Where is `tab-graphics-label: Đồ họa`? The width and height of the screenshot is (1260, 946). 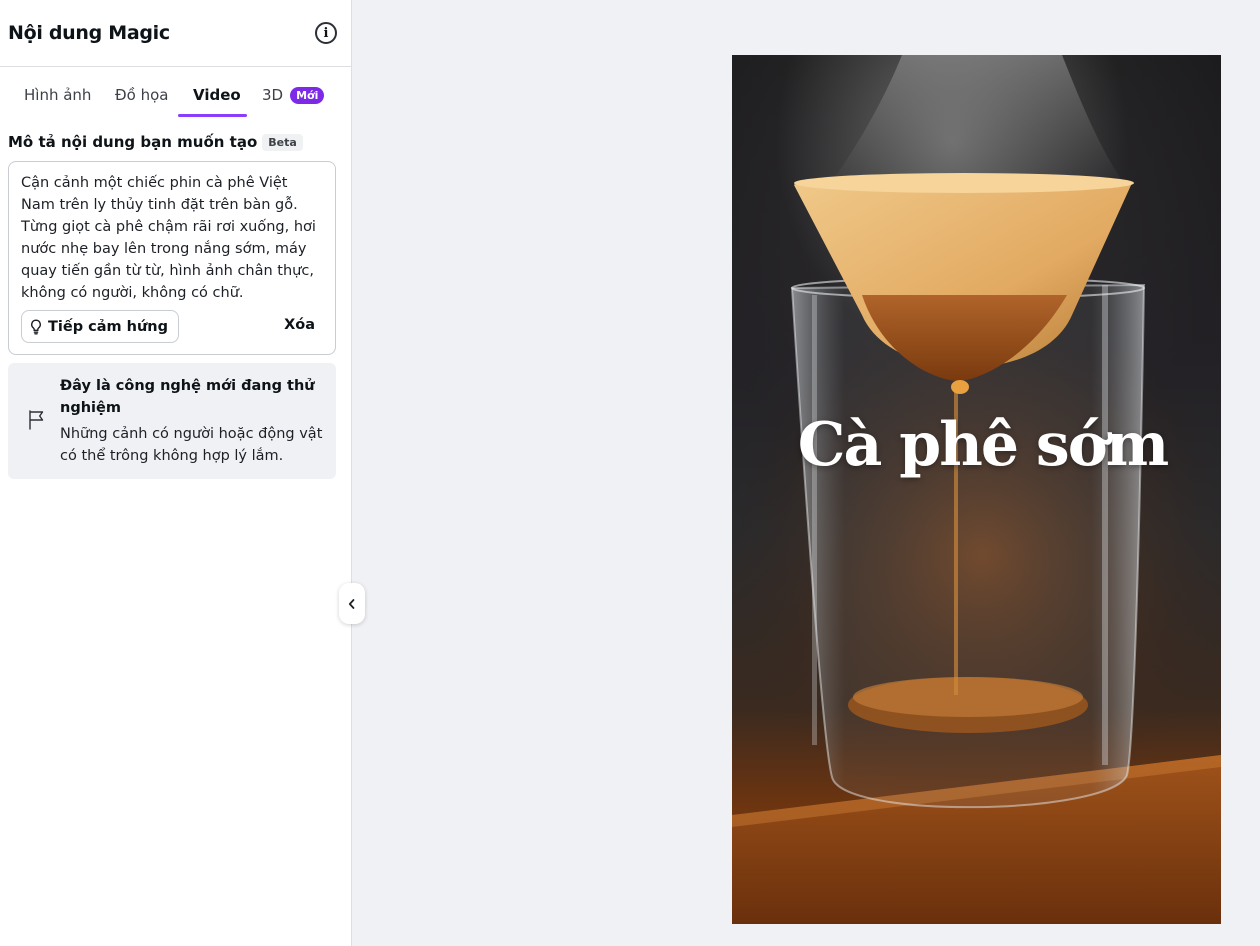
tab-graphics-label: Đồ họa is located at coordinates (142, 95).